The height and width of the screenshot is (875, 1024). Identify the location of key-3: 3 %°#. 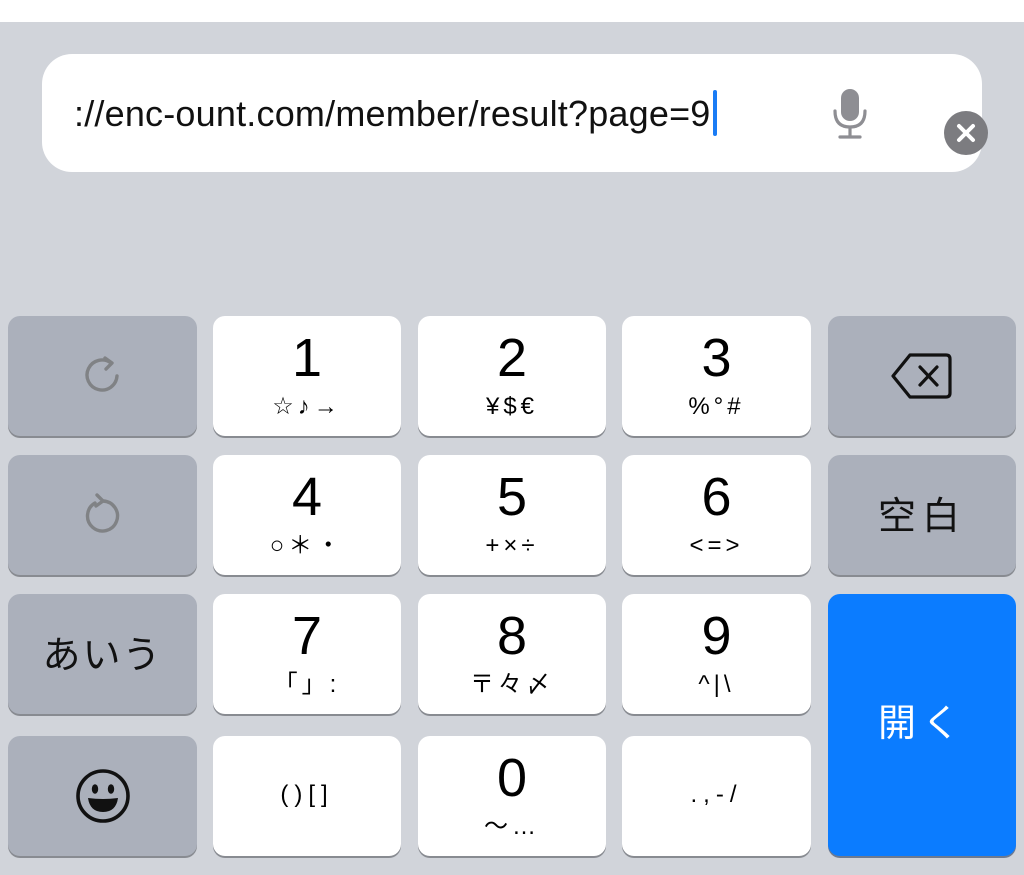
(716, 376).